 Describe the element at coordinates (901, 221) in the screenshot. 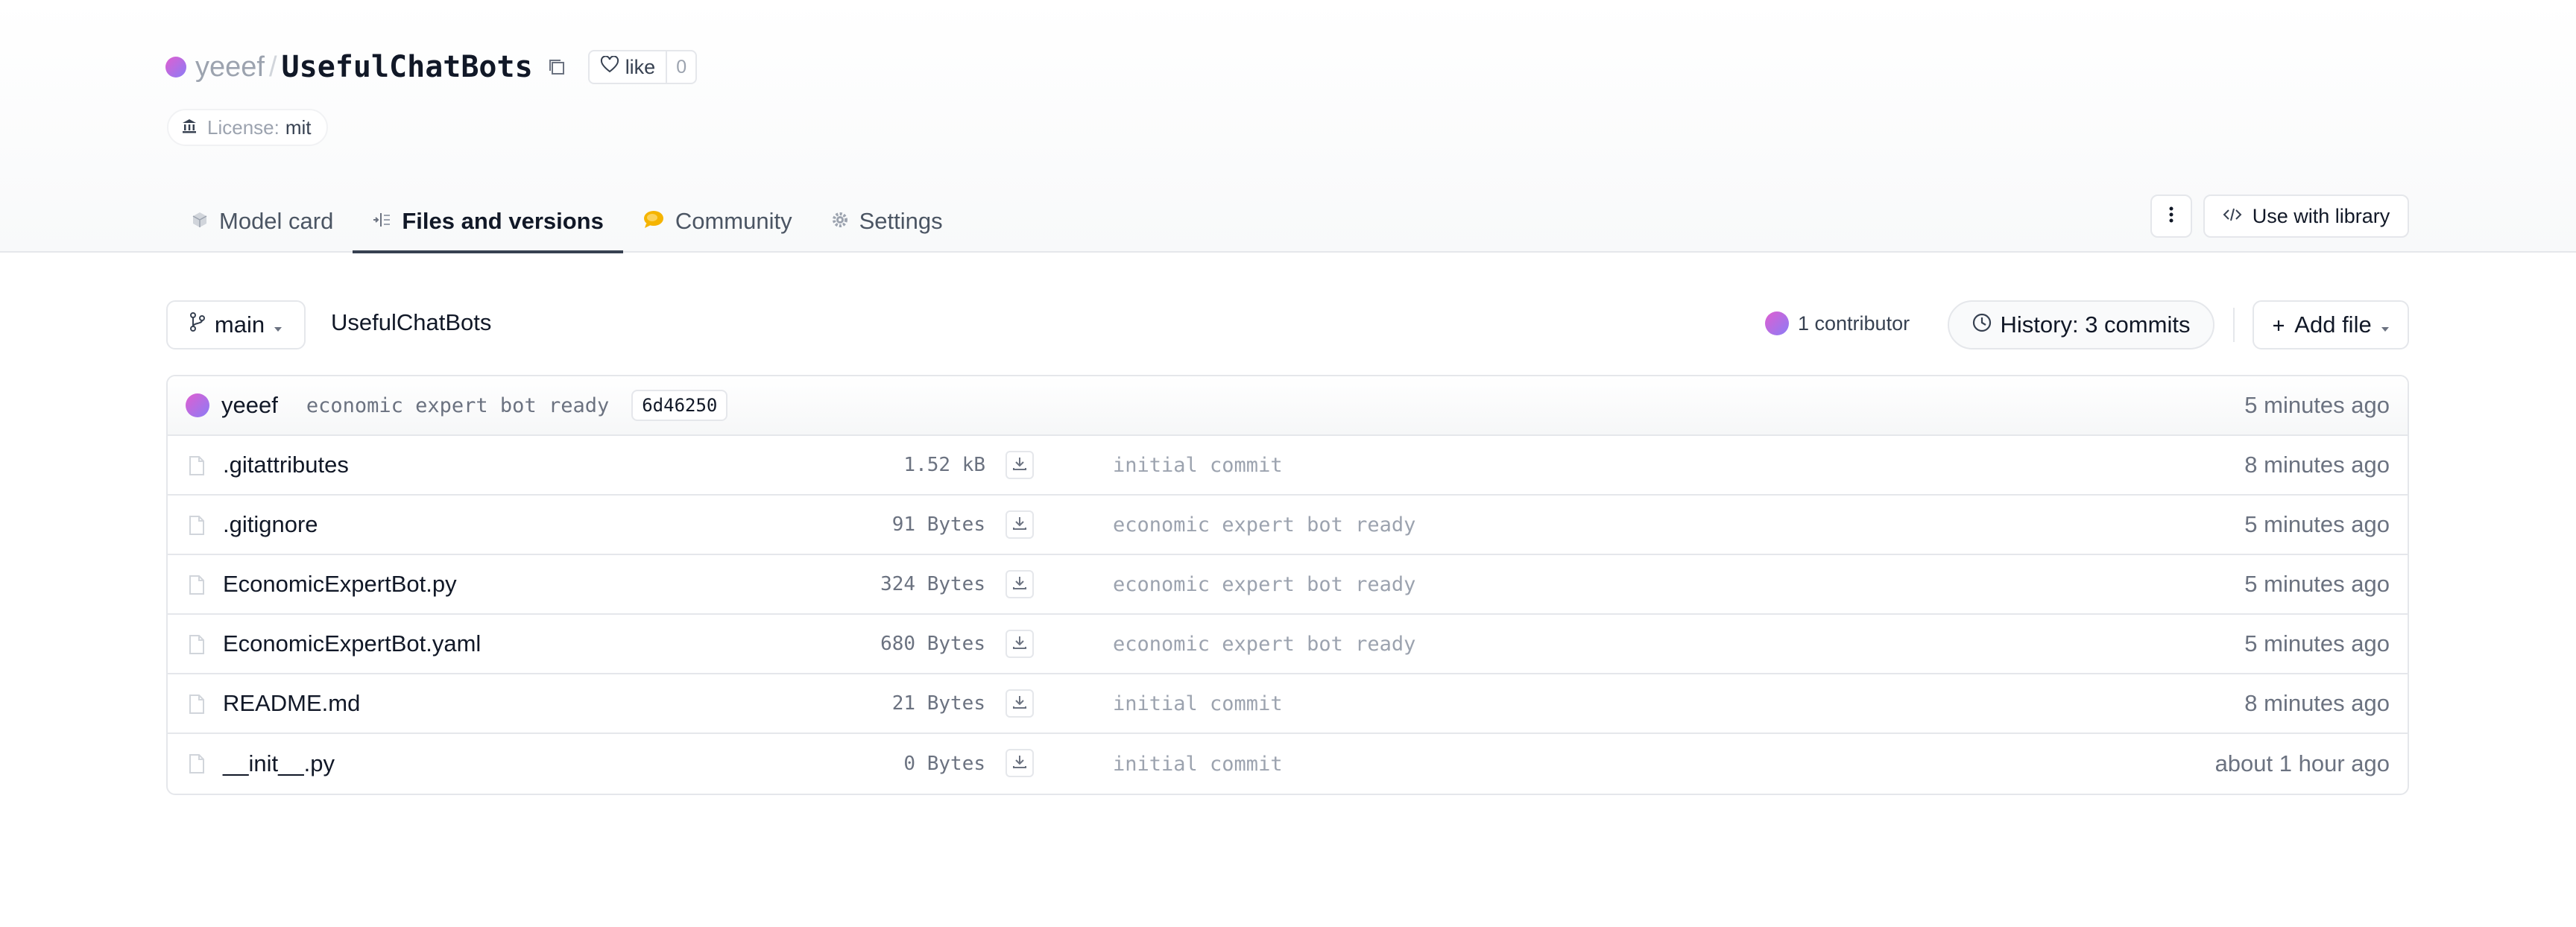

I see `tab-label: Settings` at that location.